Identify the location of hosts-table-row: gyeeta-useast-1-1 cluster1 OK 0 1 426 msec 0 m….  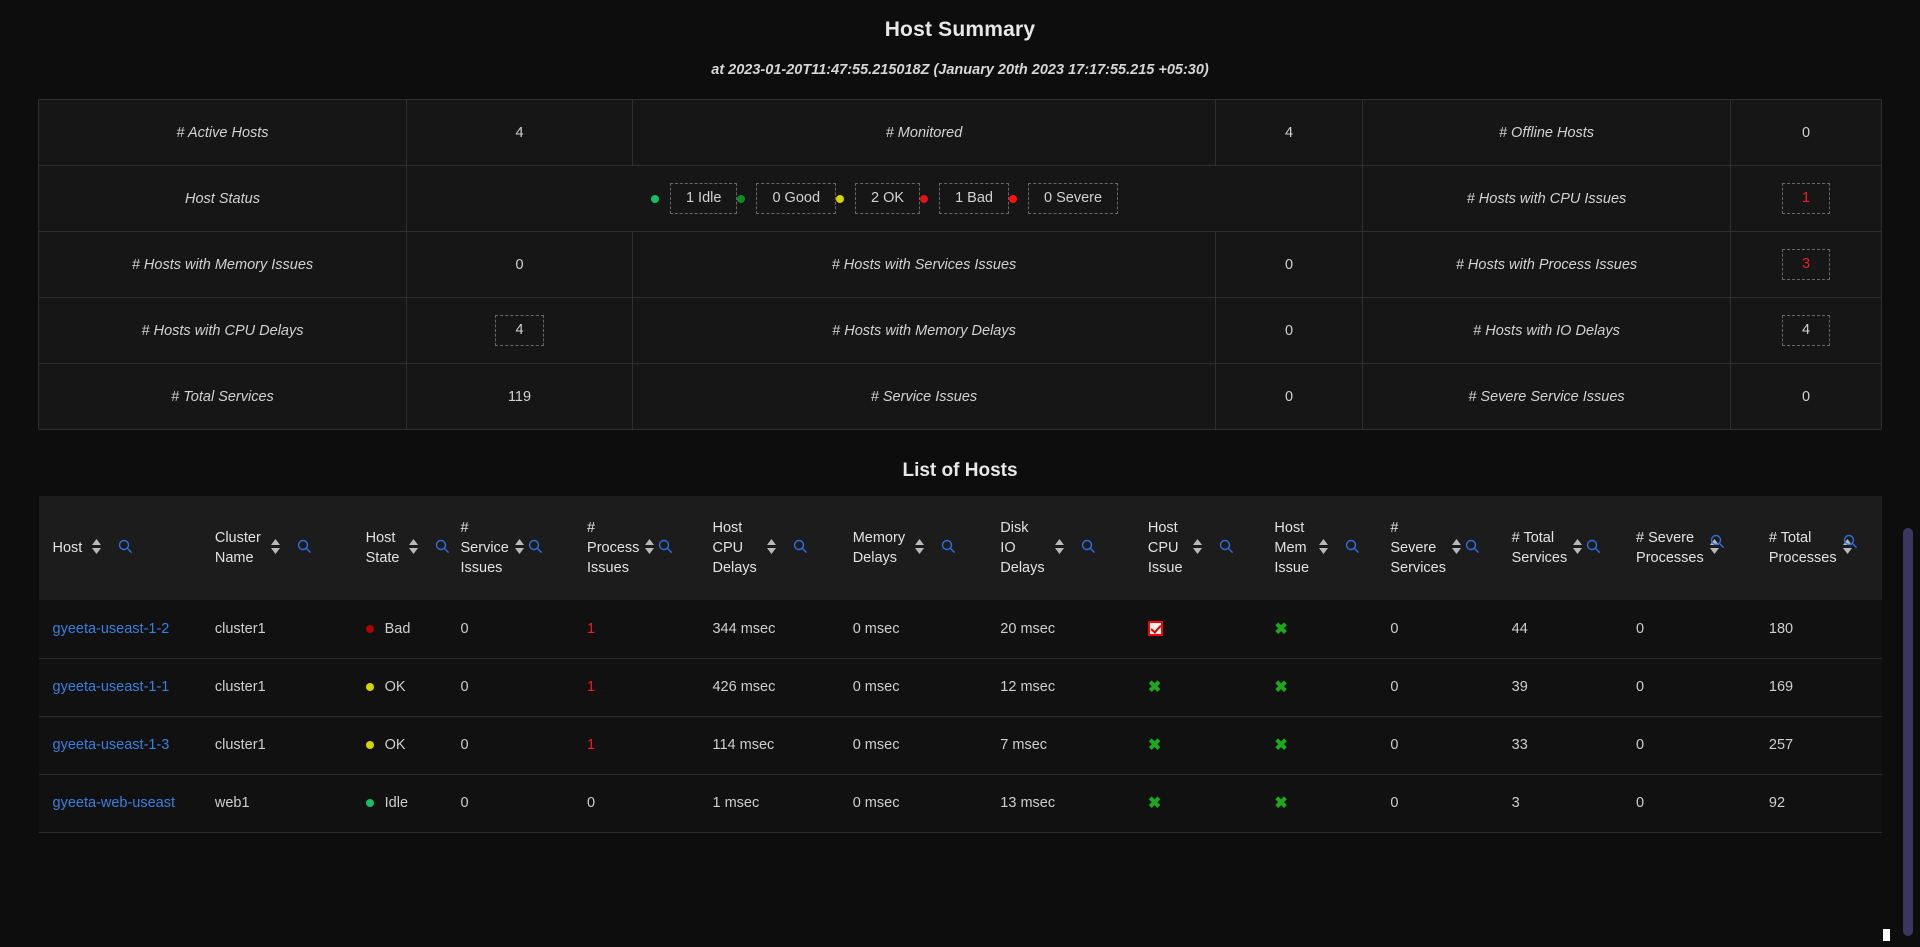
(960, 686).